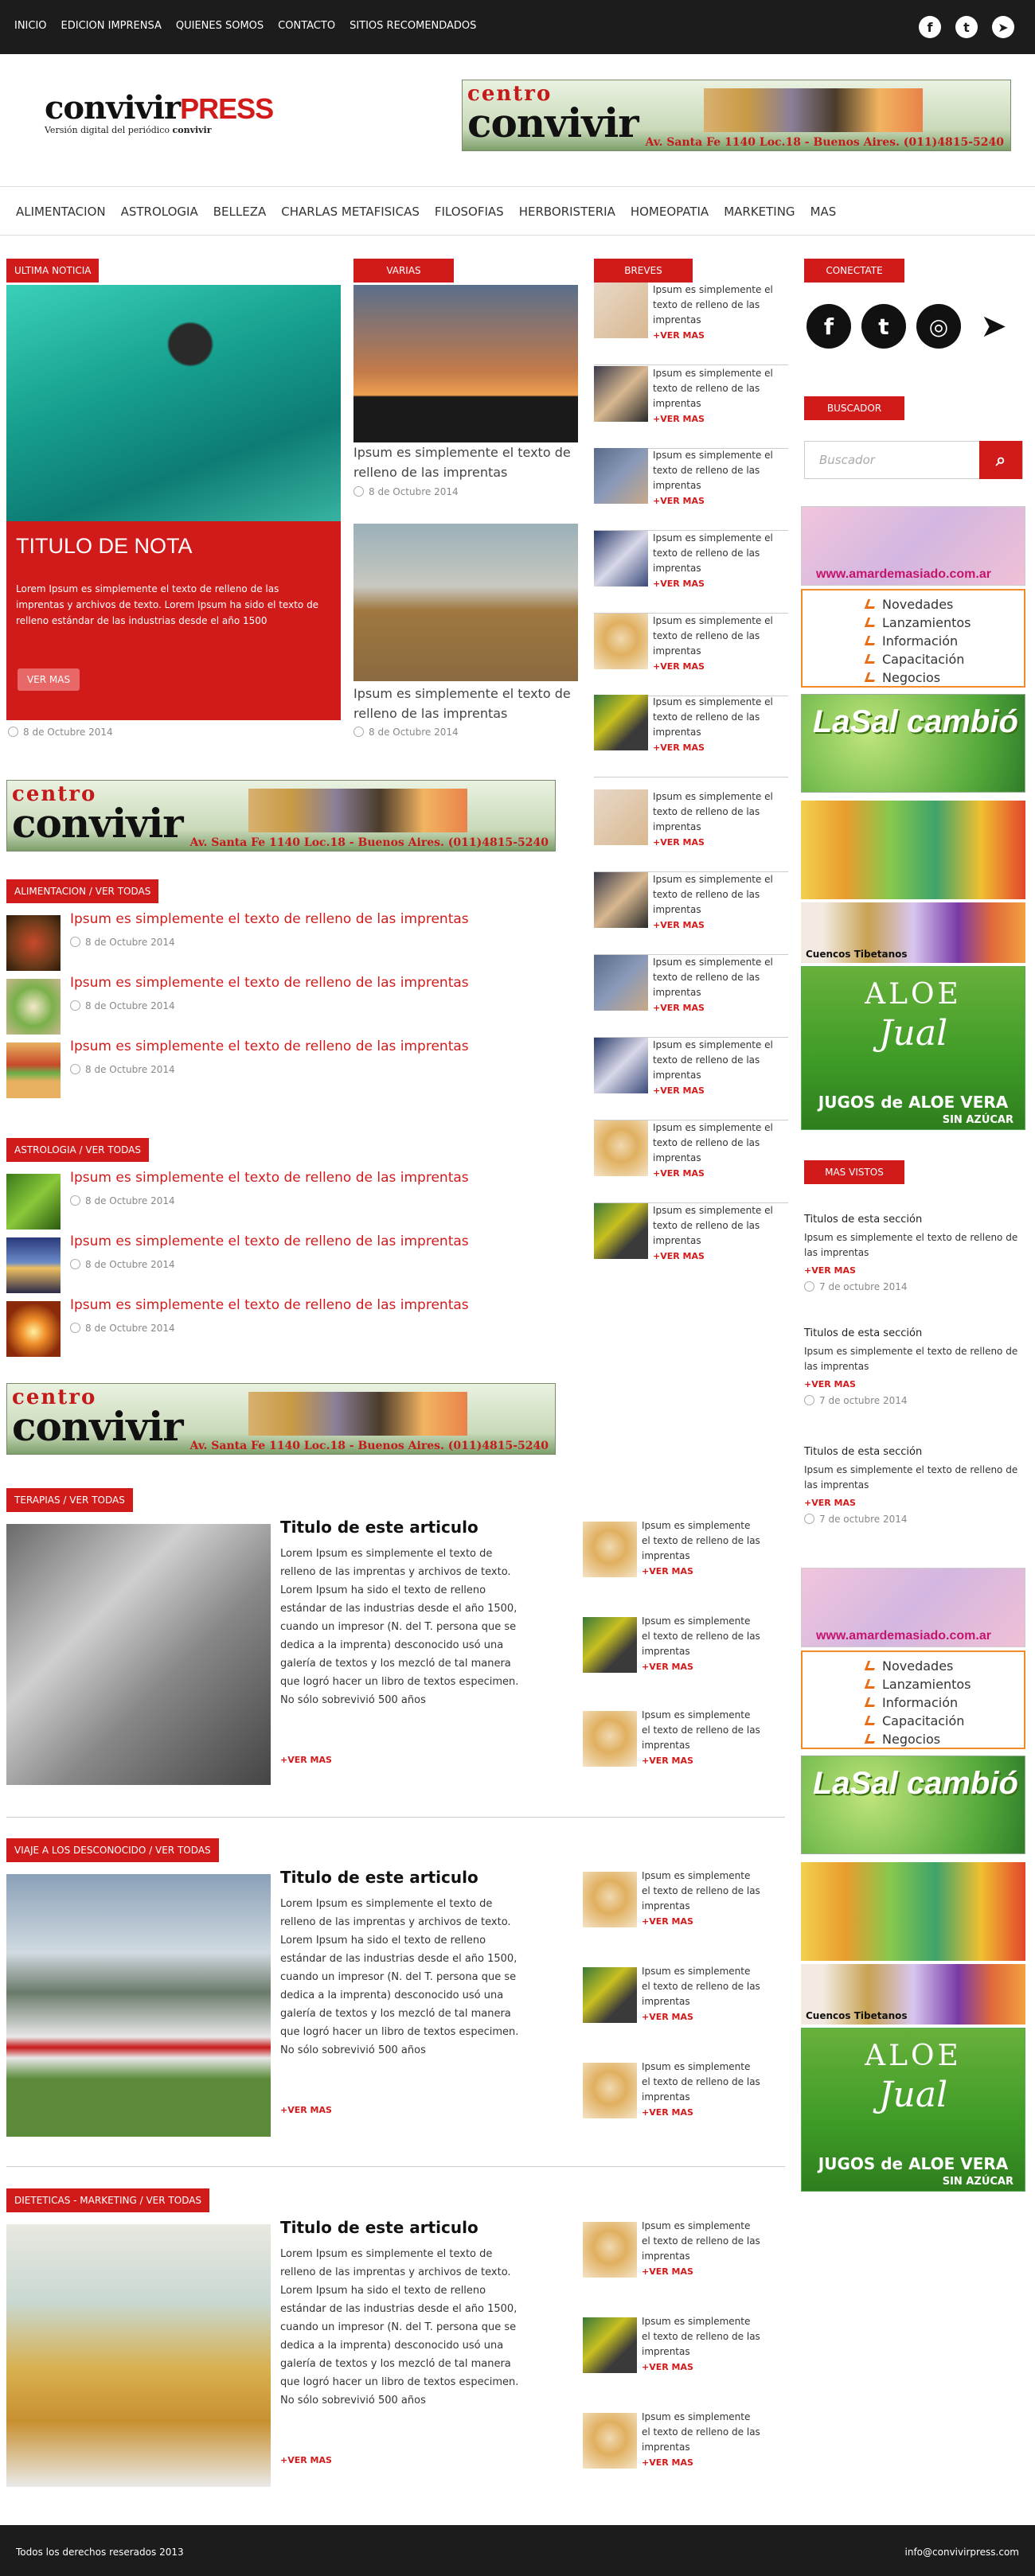 The width and height of the screenshot is (1035, 2576). Describe the element at coordinates (913, 1607) in the screenshot. I see `amardemasiado-ad-2: www.amardemasiado.com.ar` at that location.